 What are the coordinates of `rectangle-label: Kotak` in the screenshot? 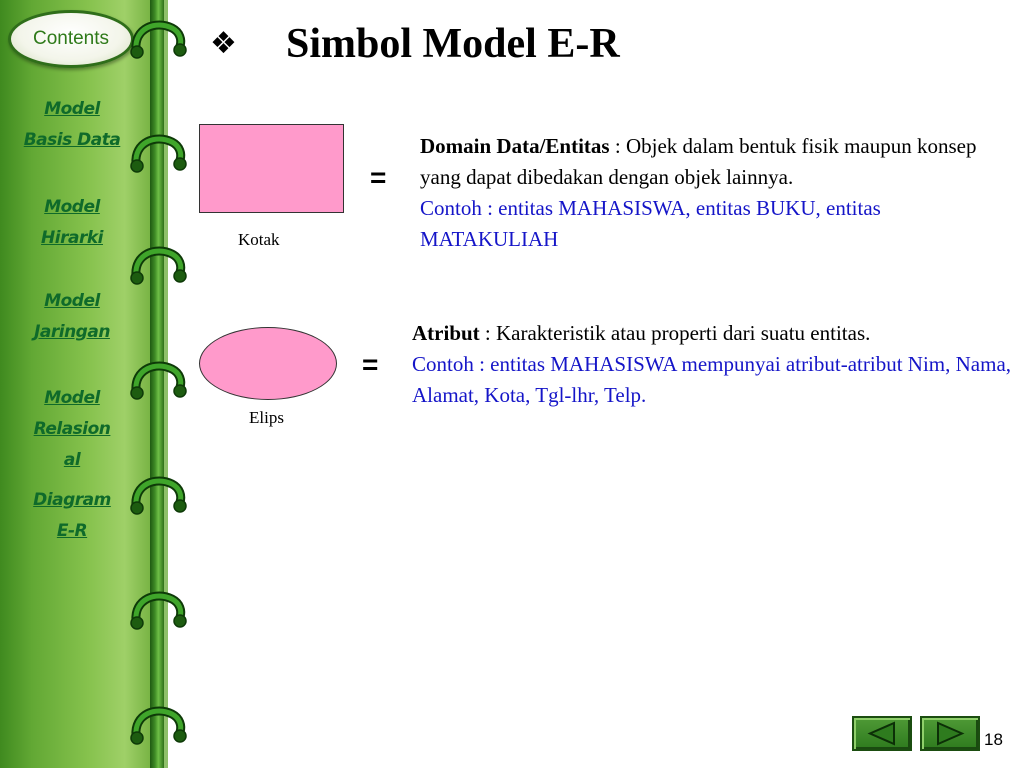 It's located at (259, 239).